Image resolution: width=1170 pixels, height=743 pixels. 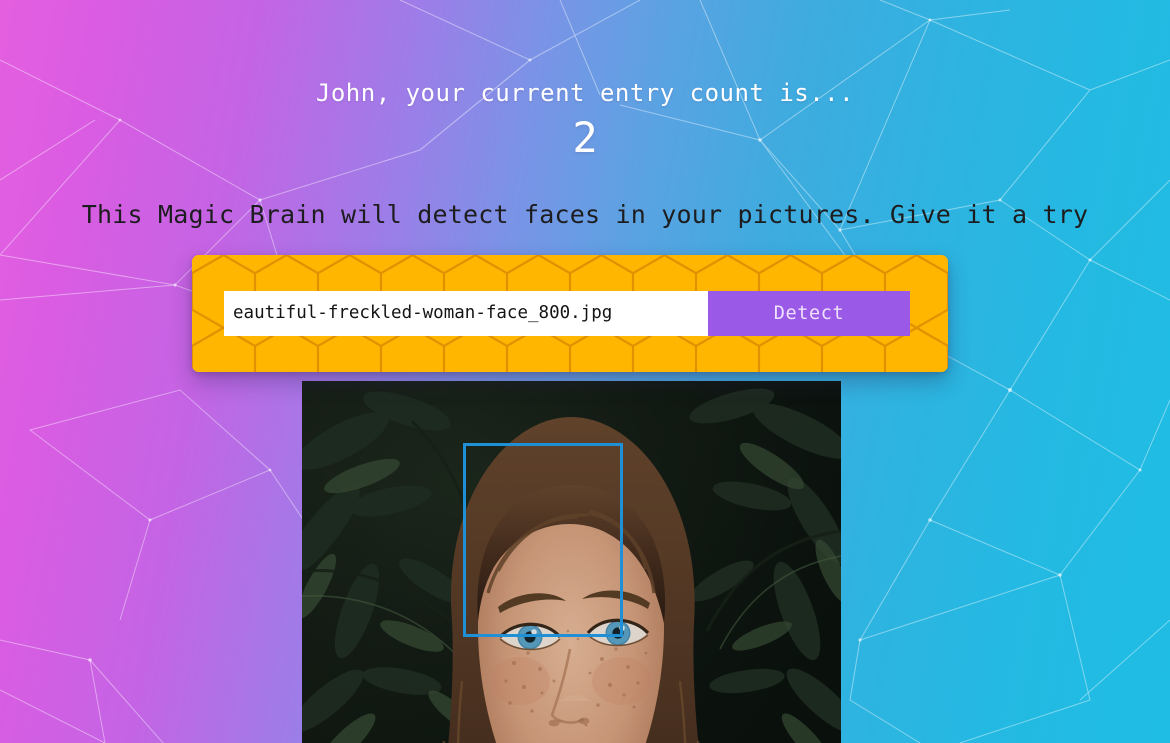 What do you see at coordinates (466, 313) in the screenshot?
I see `image-url-input` at bounding box center [466, 313].